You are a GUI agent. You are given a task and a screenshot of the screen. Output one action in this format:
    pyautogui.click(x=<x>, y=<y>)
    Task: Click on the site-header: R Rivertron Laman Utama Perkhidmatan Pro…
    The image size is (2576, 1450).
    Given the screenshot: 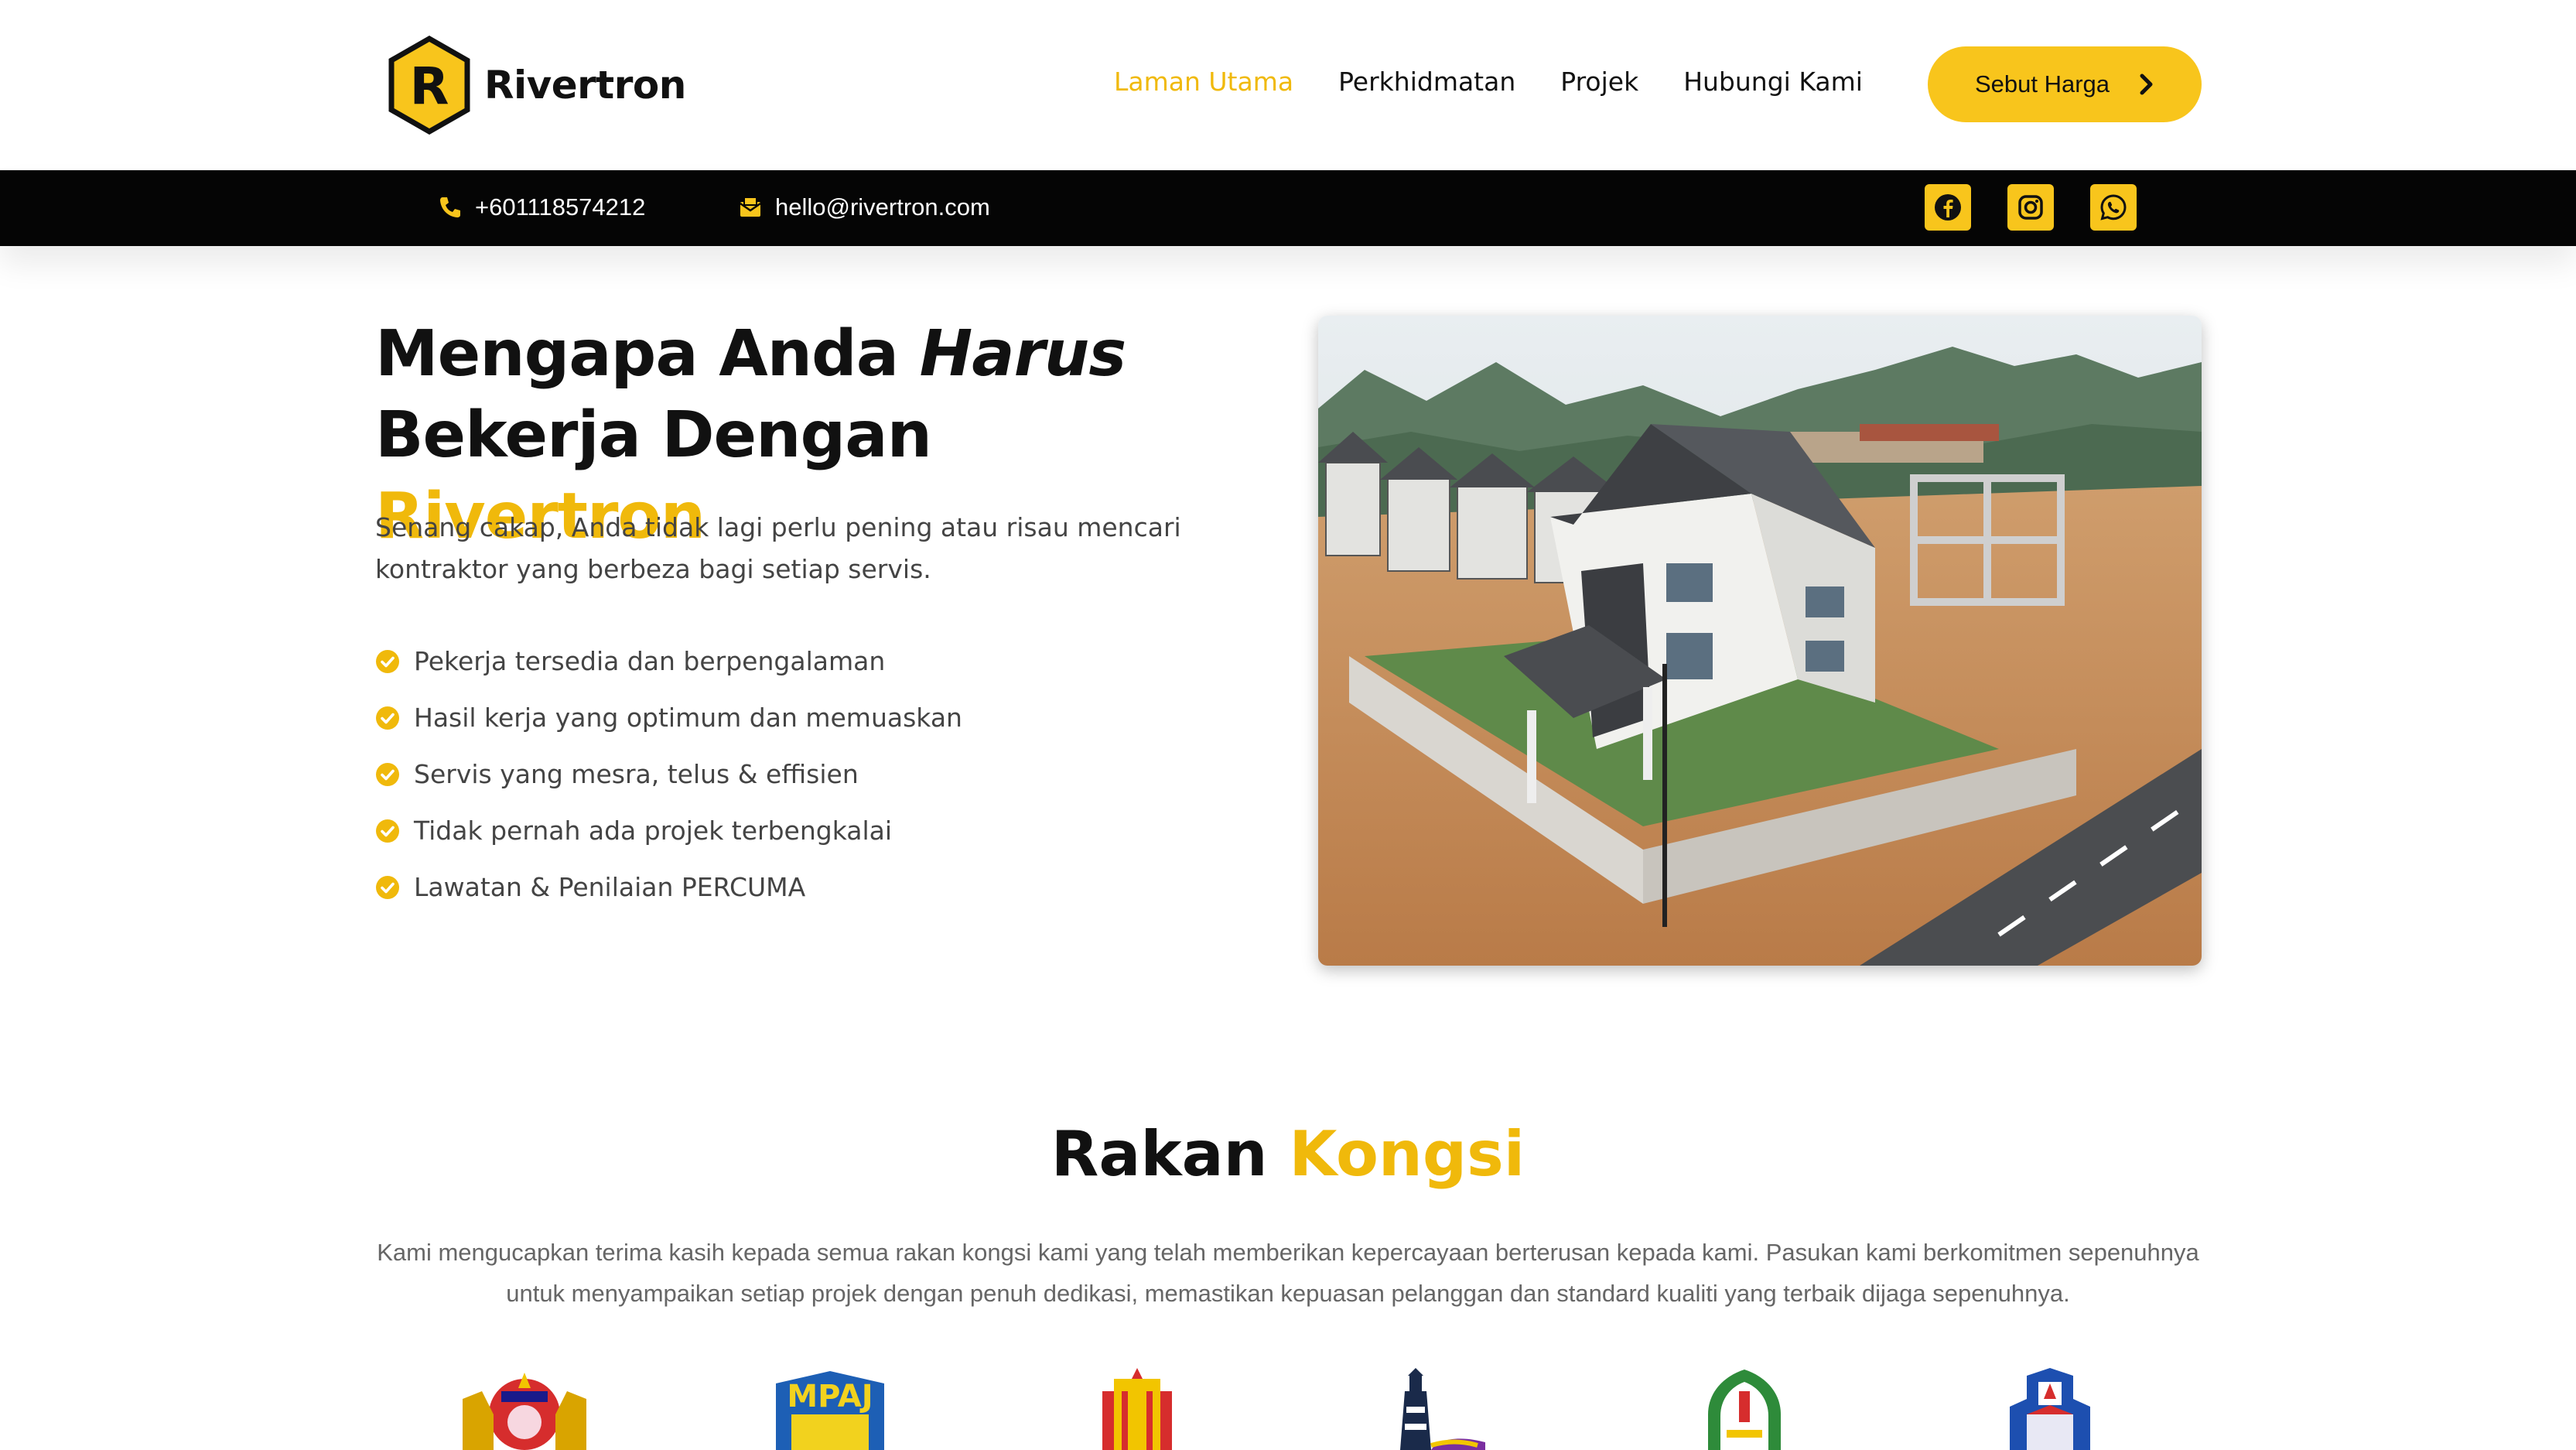 What is the action you would take?
    pyautogui.click(x=1288, y=85)
    